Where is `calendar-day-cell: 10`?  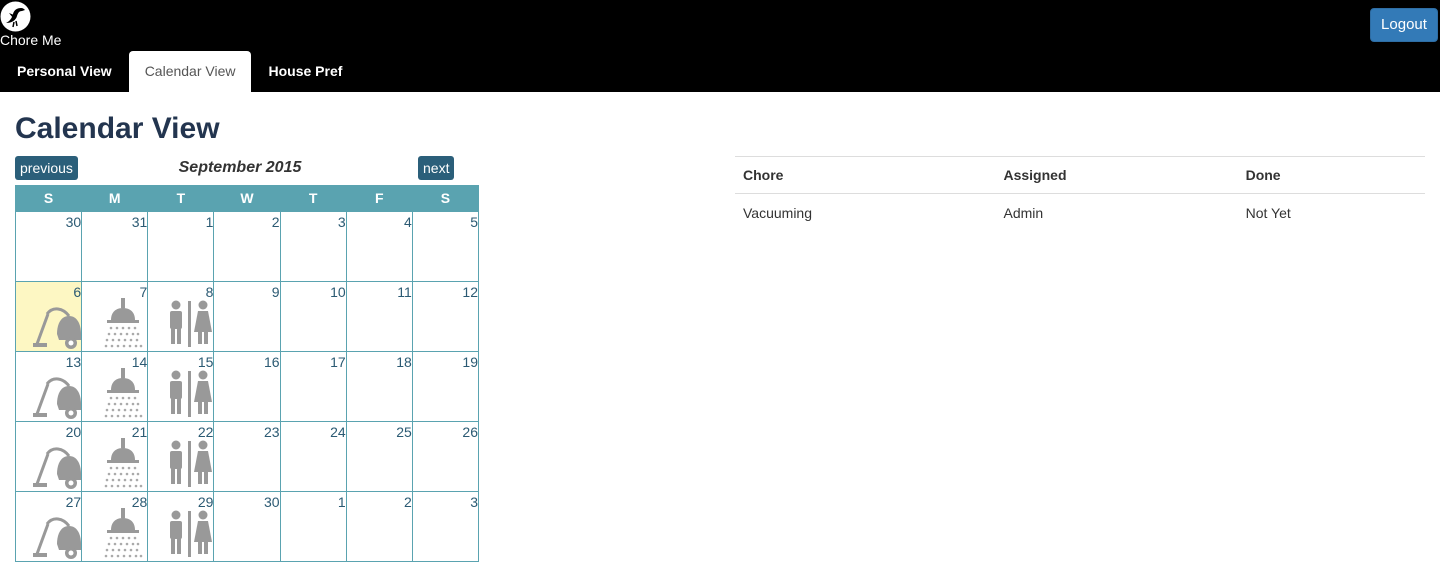 calendar-day-cell: 10 is located at coordinates (313, 316).